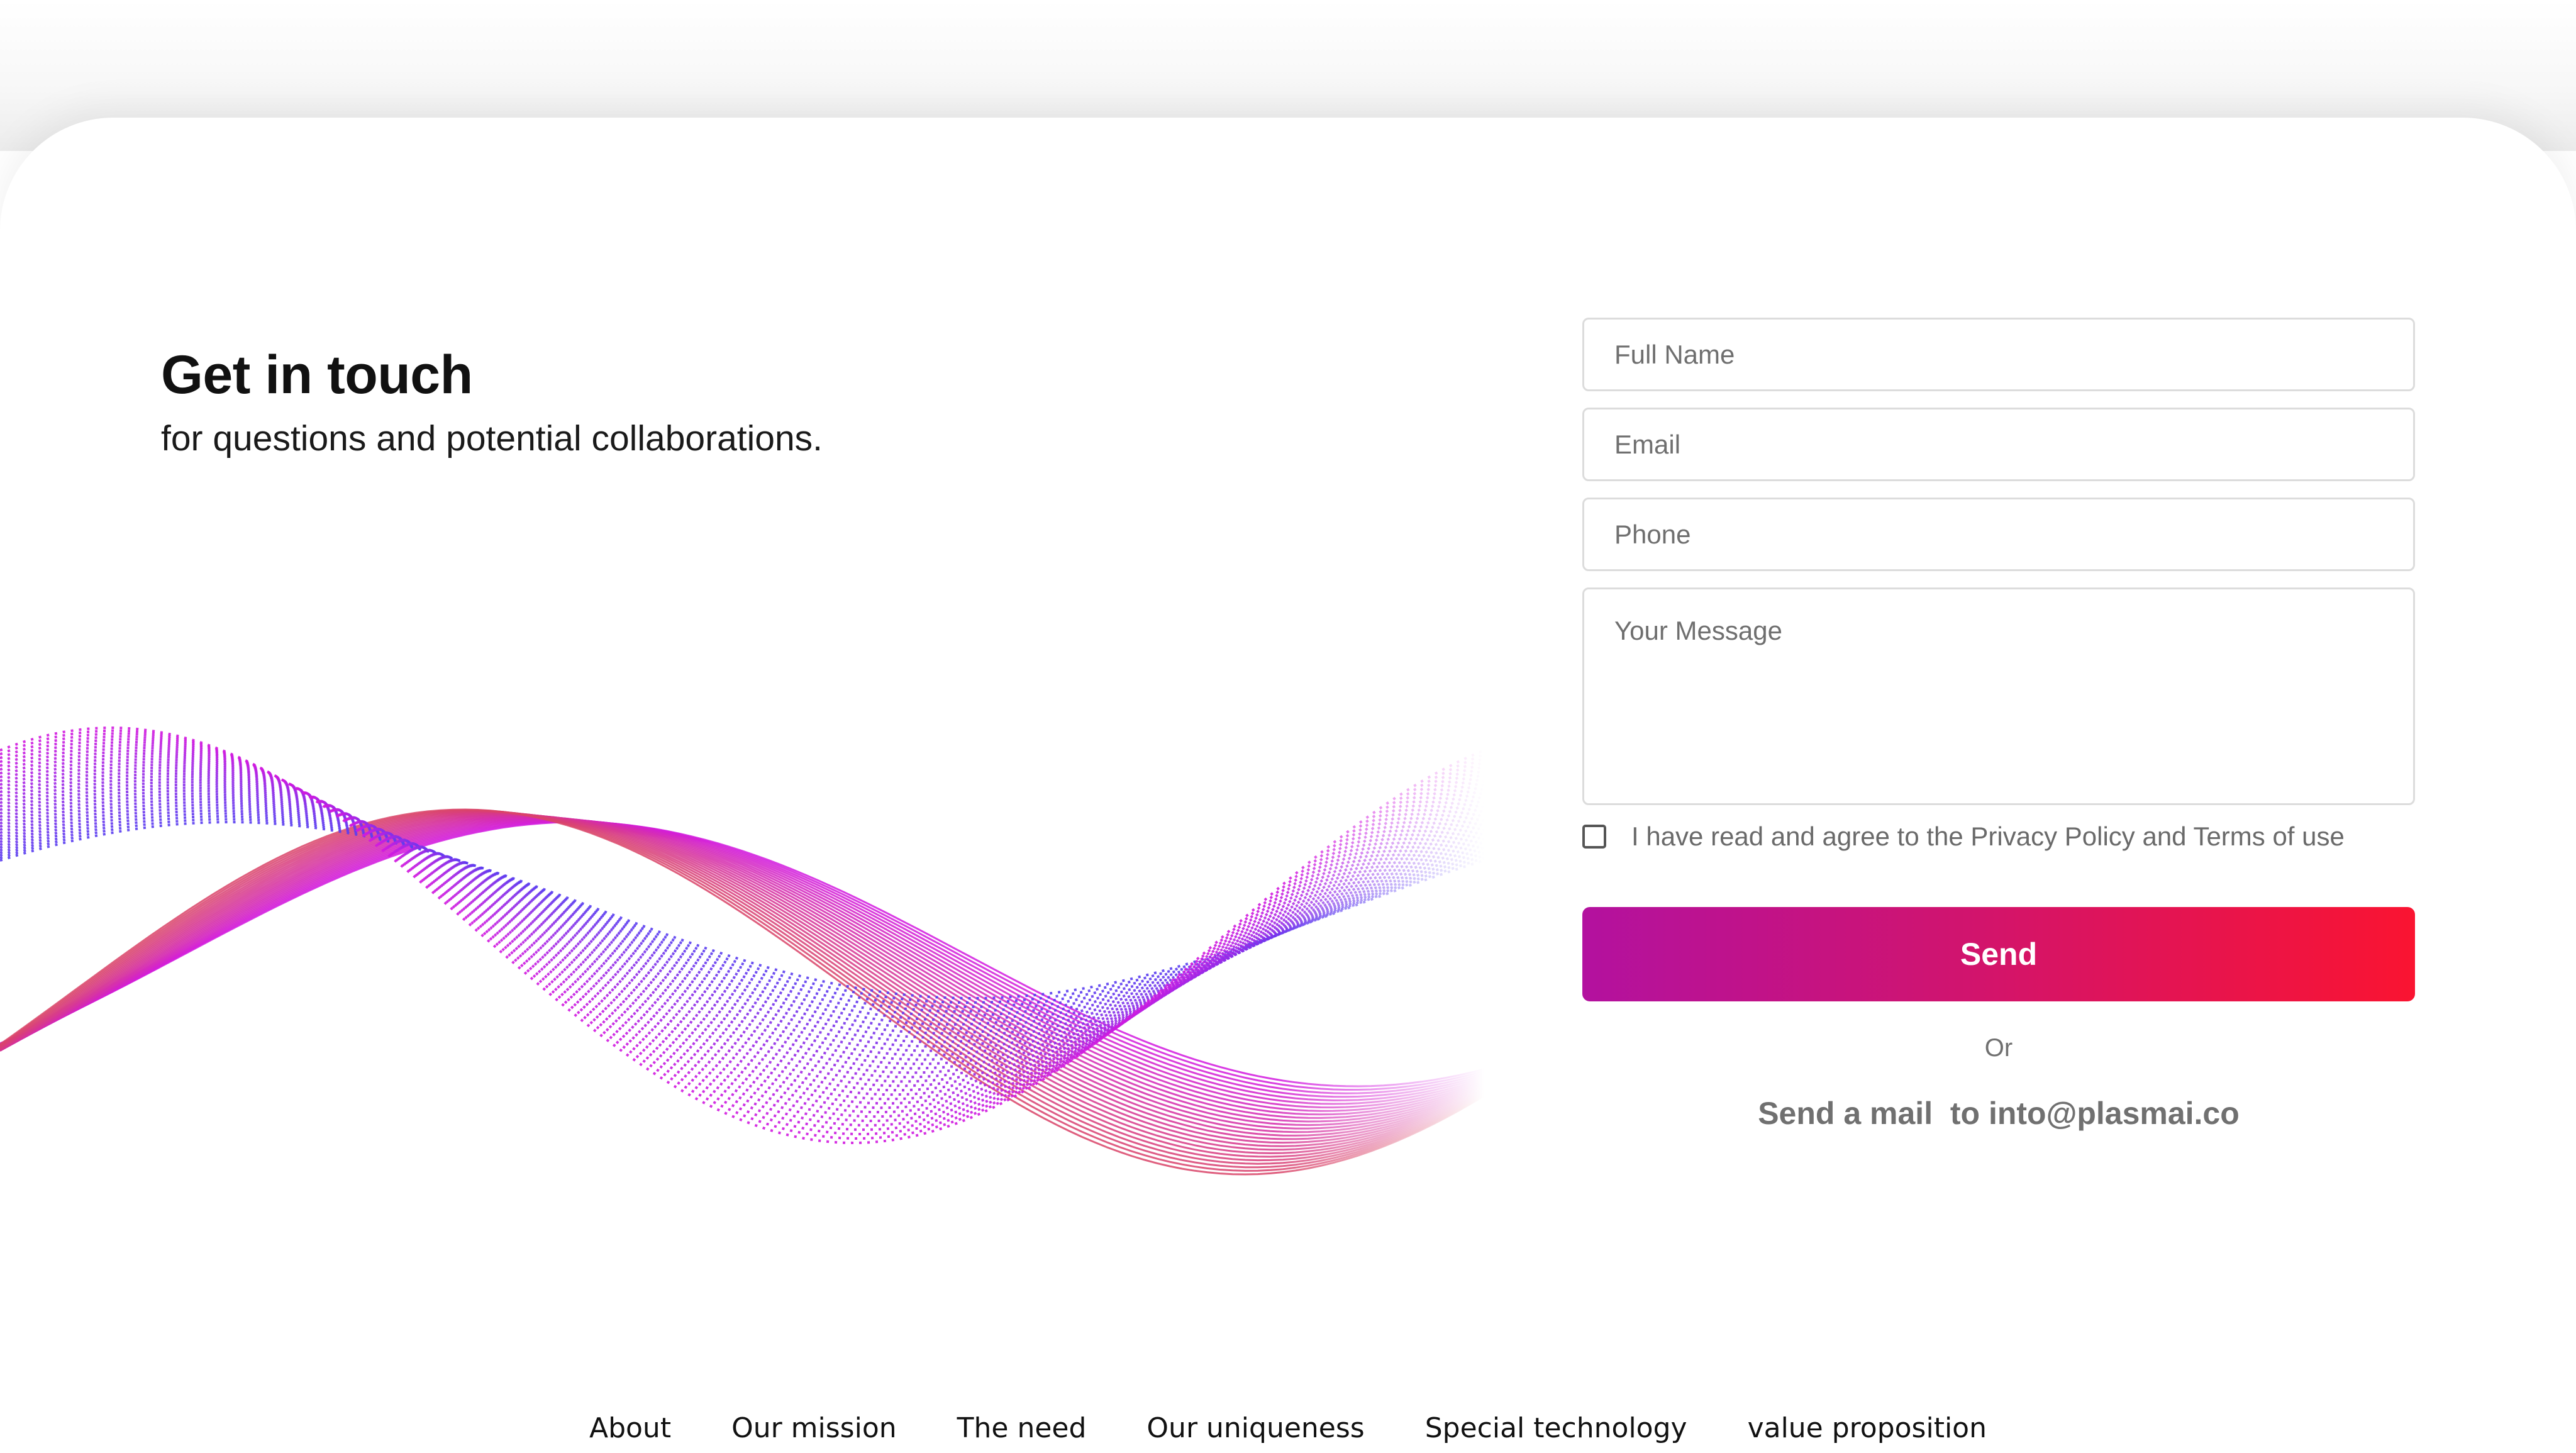 The height and width of the screenshot is (1453, 2576). I want to click on message-textarea, so click(1998, 696).